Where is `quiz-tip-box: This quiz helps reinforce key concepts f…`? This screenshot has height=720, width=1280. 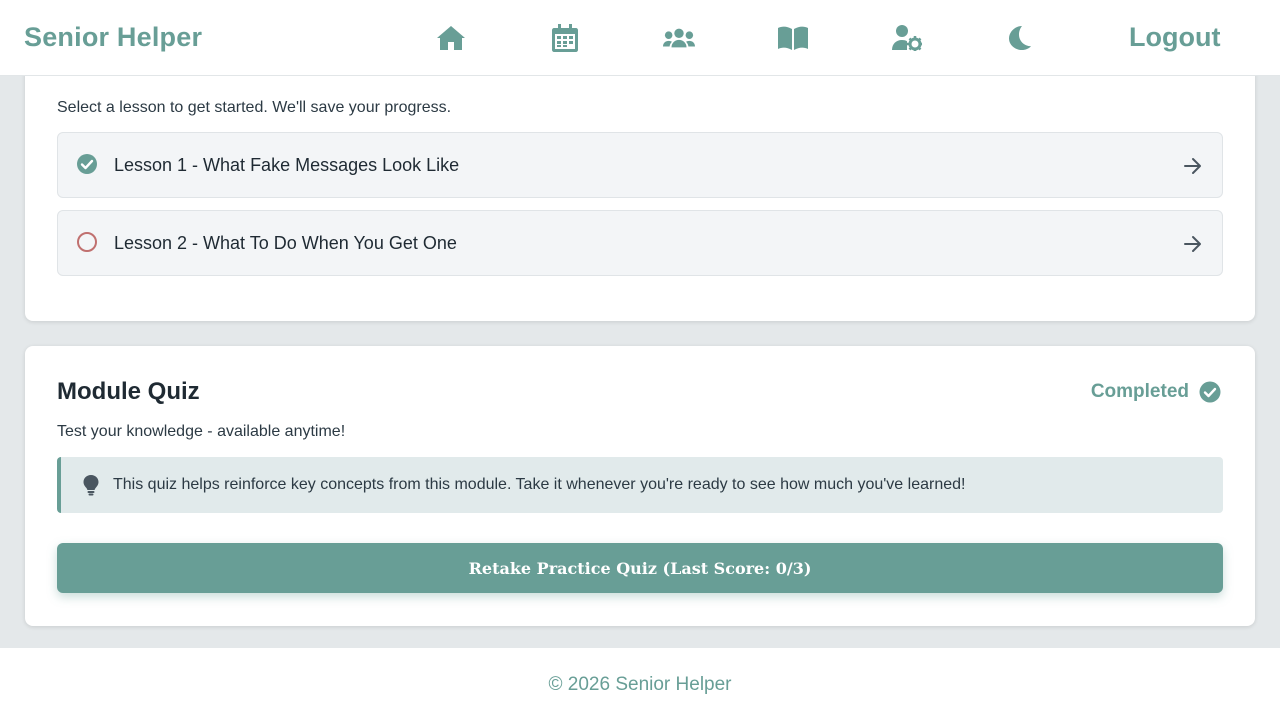 quiz-tip-box: This quiz helps reinforce key concepts f… is located at coordinates (640, 485).